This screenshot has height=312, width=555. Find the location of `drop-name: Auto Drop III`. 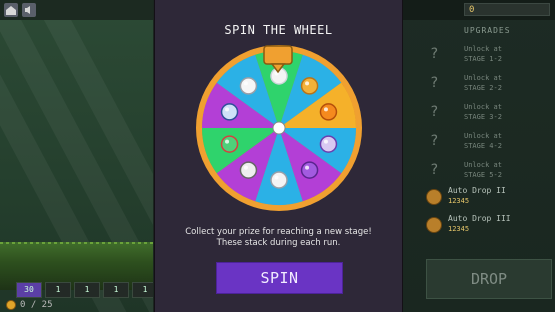

drop-name: Auto Drop III is located at coordinates (479, 218).